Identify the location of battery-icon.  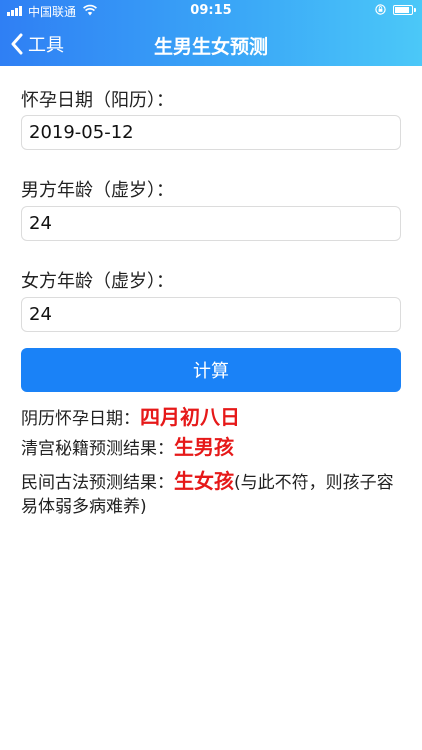
(404, 10).